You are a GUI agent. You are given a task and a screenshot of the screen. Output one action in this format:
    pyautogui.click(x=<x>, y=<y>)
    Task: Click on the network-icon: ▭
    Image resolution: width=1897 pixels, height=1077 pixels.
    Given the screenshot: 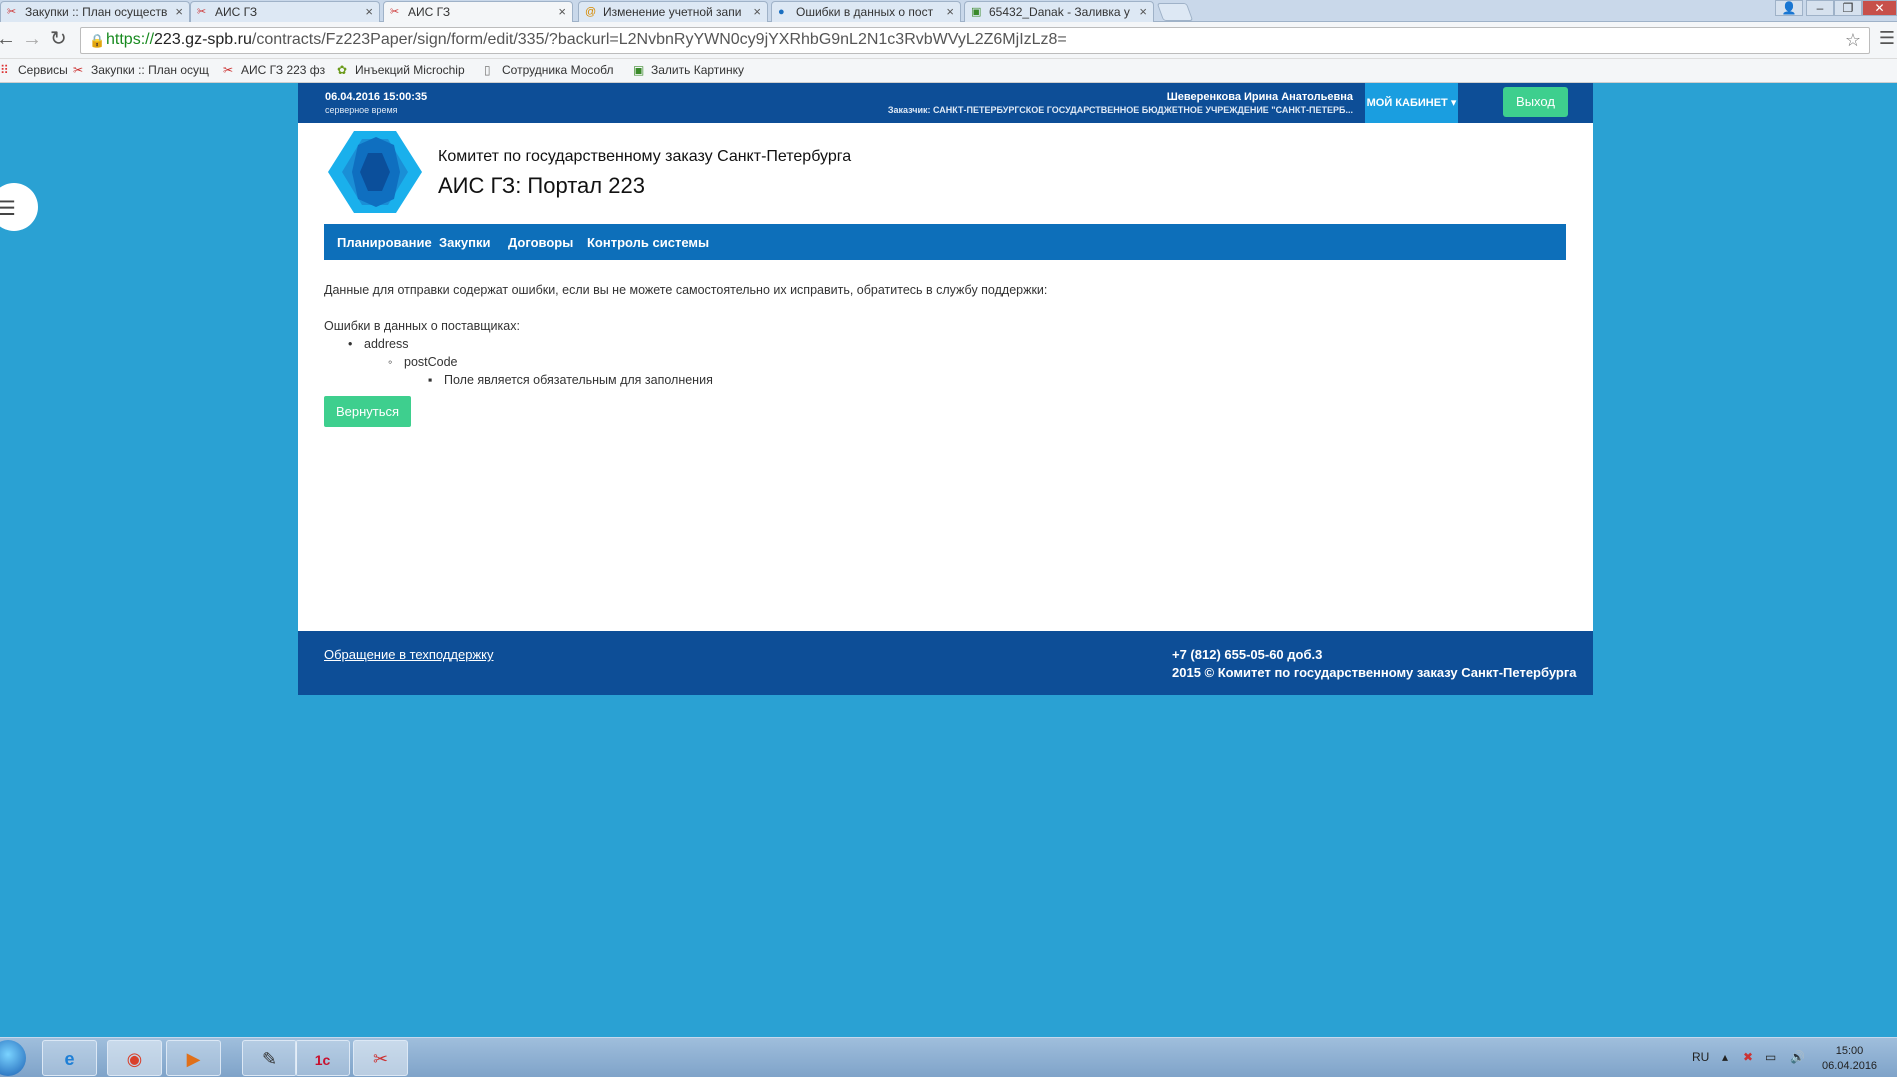 What is the action you would take?
    pyautogui.click(x=1770, y=1057)
    